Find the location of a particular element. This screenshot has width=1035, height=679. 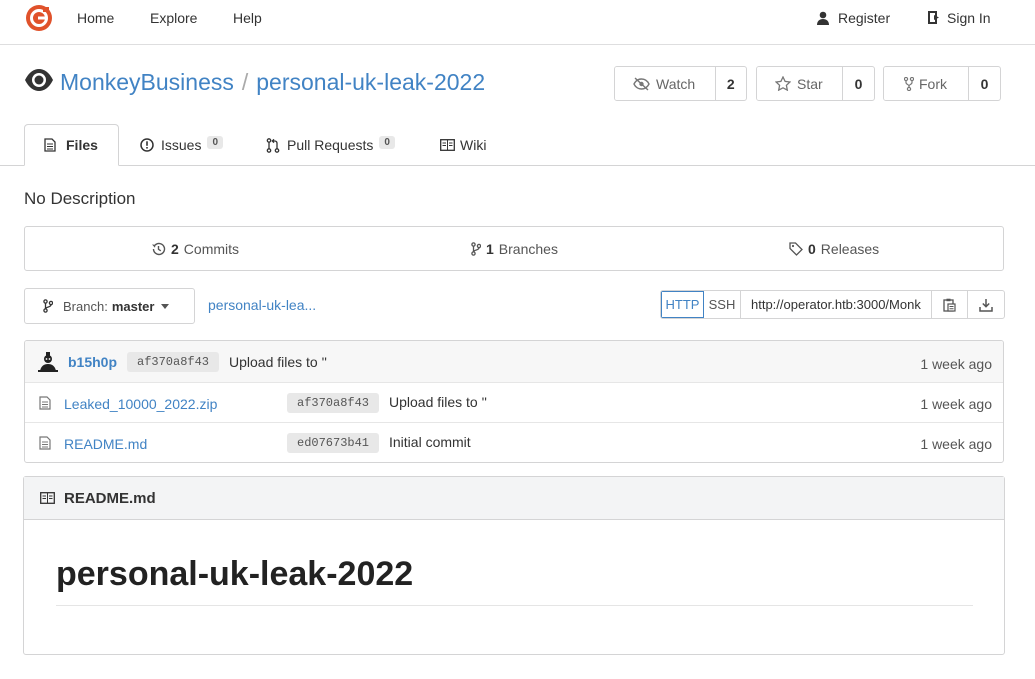

branch-dropdown: Branch: master is located at coordinates (109, 306).